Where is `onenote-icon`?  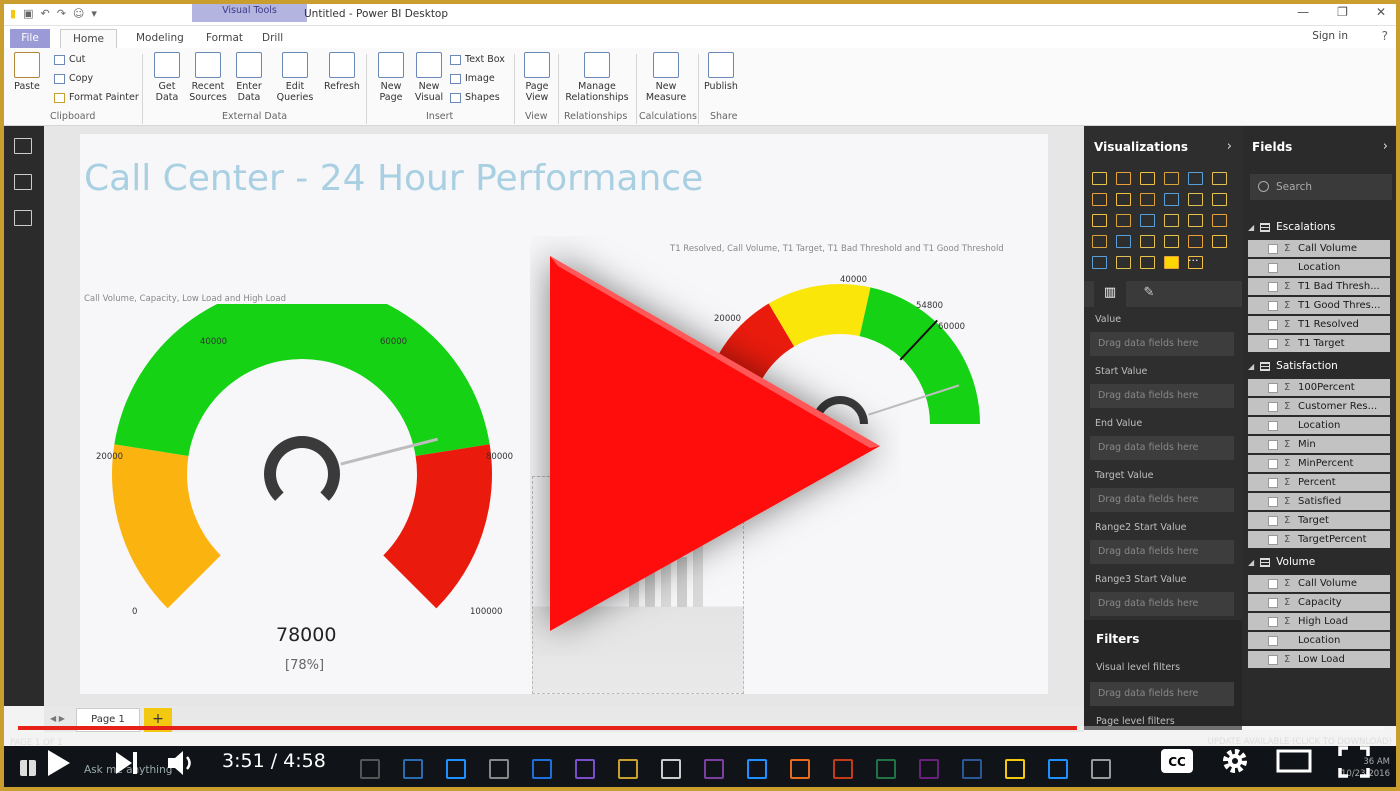
onenote-icon is located at coordinates (714, 769).